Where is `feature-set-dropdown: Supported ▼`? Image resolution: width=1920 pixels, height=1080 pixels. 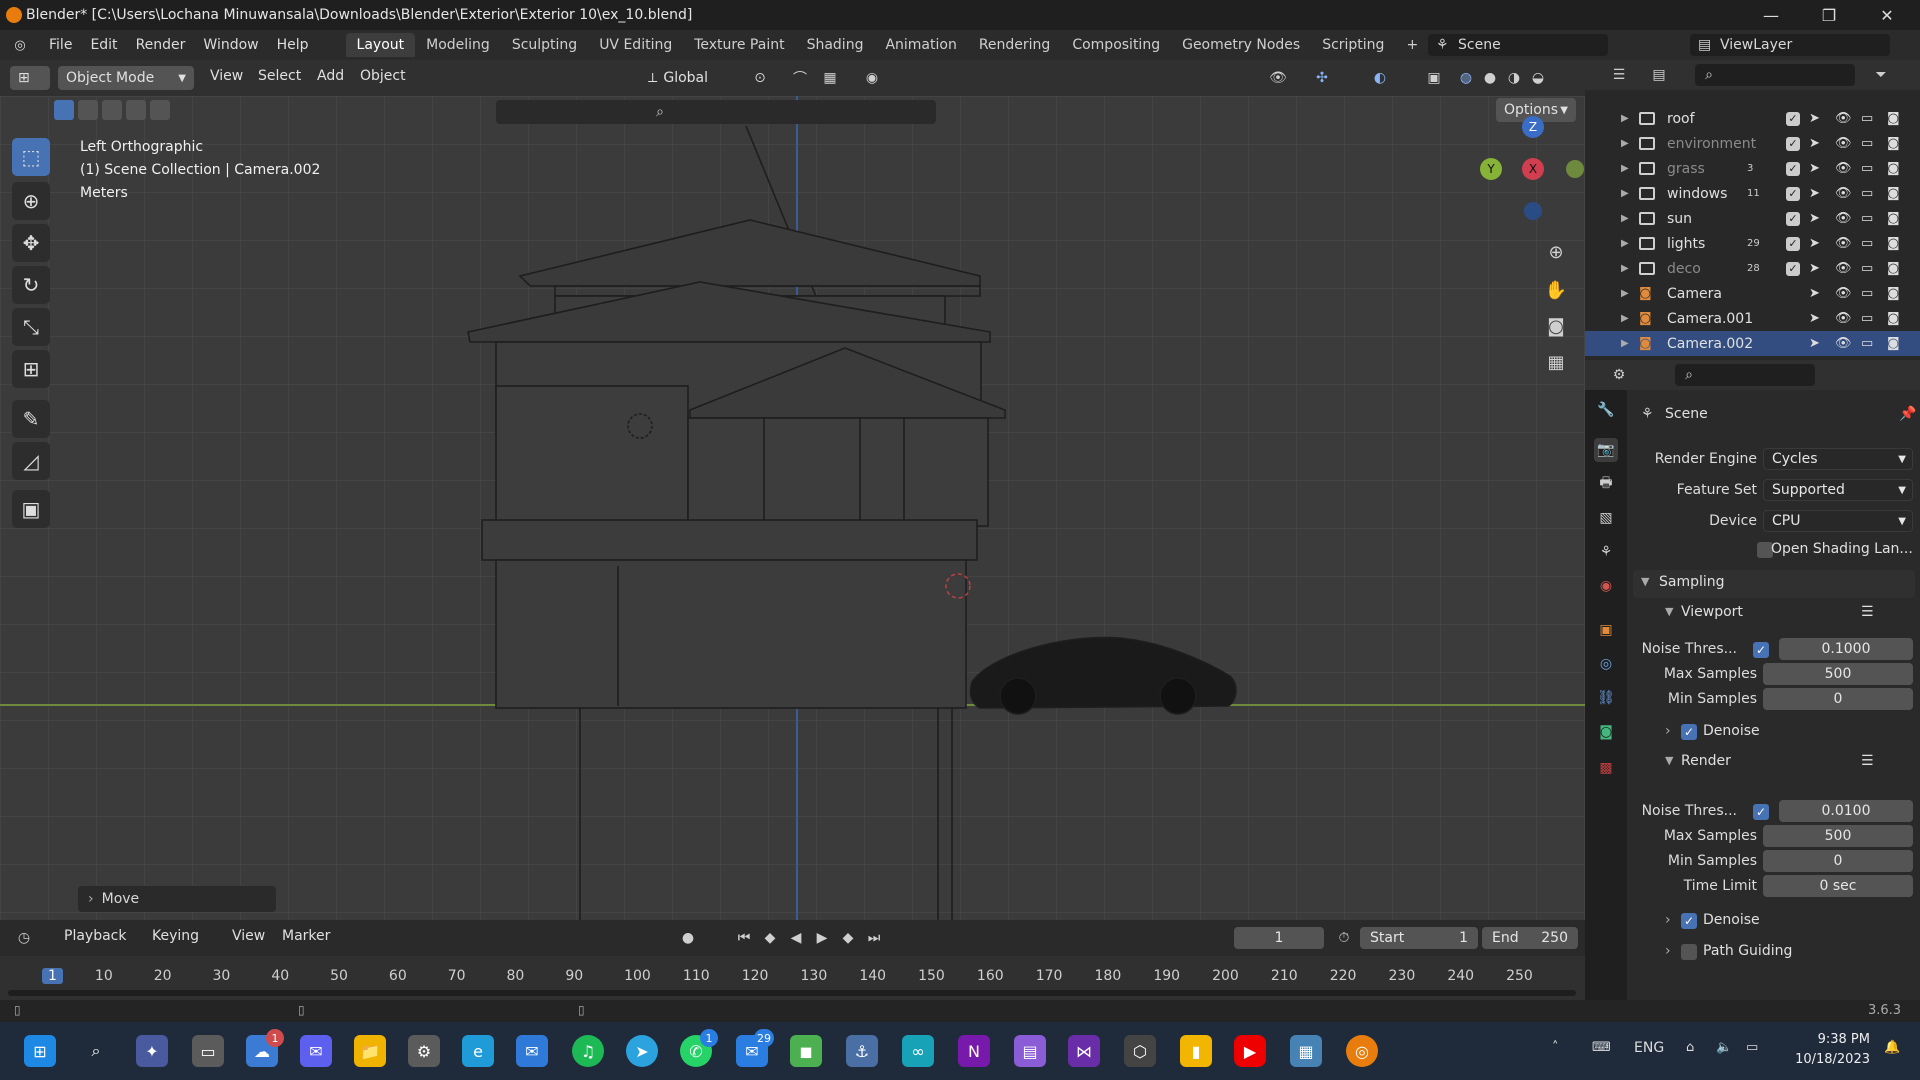 feature-set-dropdown: Supported ▼ is located at coordinates (1838, 490).